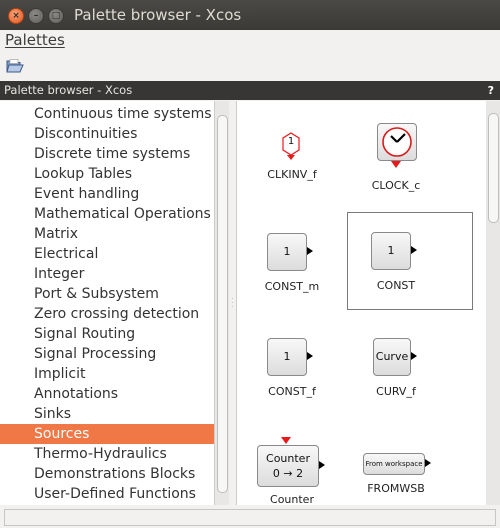 The height and width of the screenshot is (528, 500). What do you see at coordinates (250, 90) in the screenshot?
I see `dock-header: Palette browser - Xcos ?` at bounding box center [250, 90].